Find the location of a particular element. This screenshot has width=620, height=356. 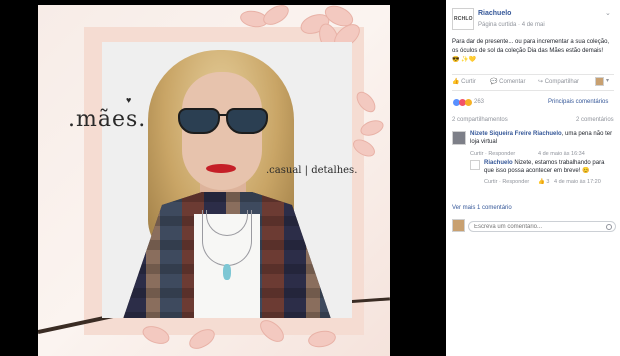

photo-heading: .mães. is located at coordinates (107, 119).